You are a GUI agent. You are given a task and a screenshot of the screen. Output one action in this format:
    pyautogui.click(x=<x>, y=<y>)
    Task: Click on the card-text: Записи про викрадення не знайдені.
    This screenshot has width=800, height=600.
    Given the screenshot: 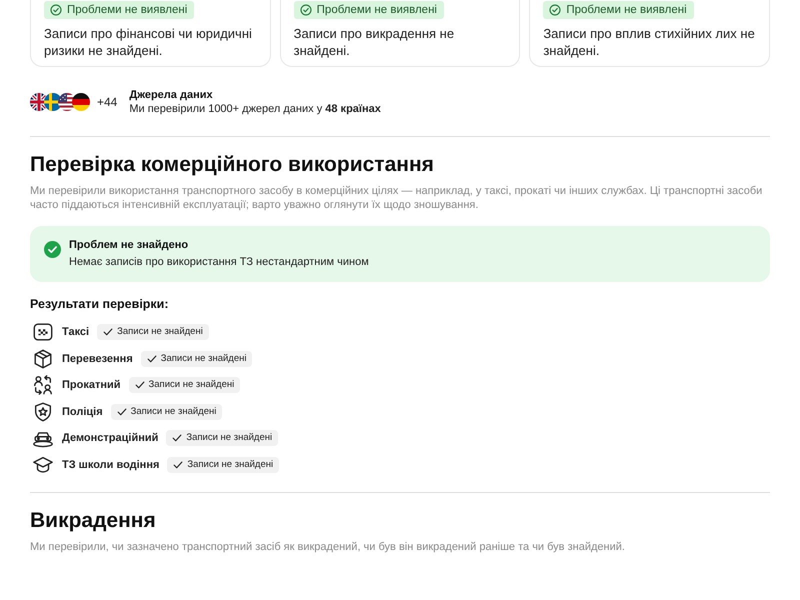 What is the action you would take?
    pyautogui.click(x=375, y=42)
    